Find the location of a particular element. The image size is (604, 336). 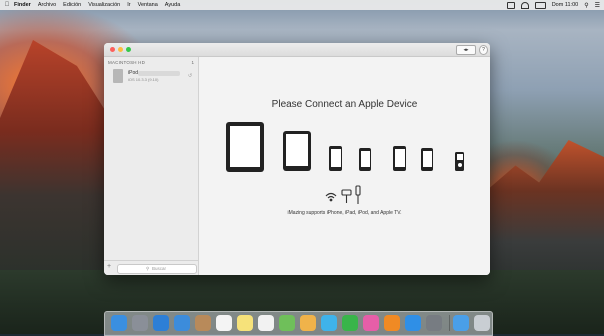

dock is located at coordinates (298, 323).